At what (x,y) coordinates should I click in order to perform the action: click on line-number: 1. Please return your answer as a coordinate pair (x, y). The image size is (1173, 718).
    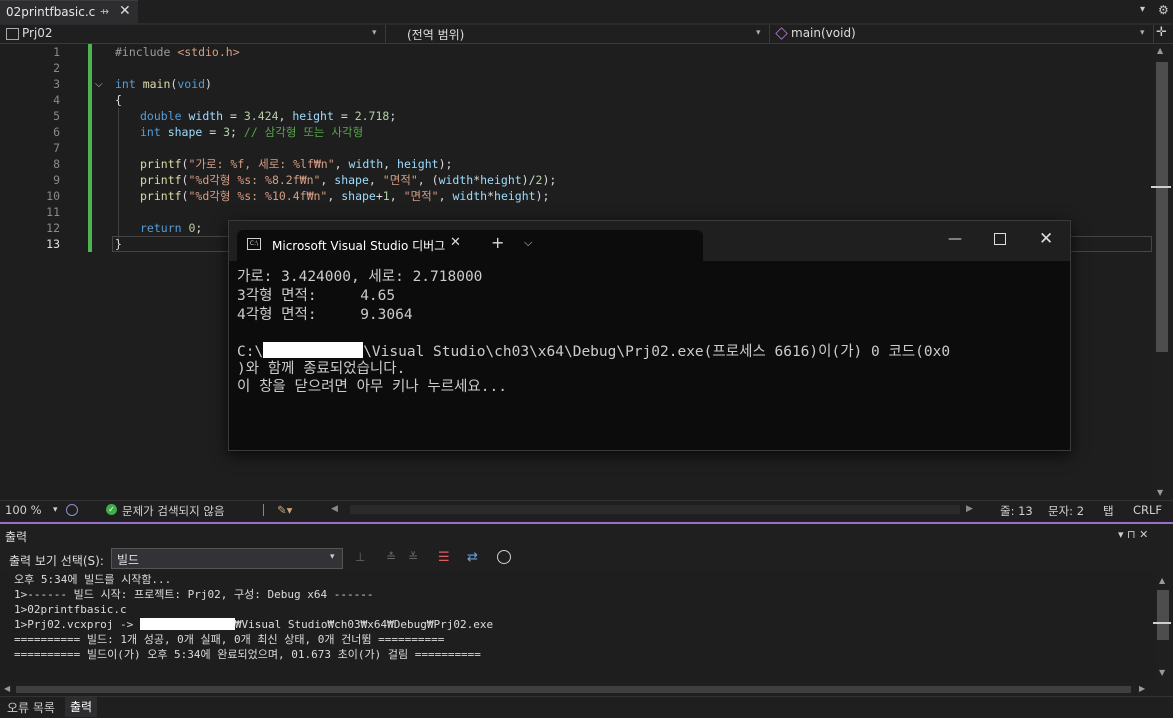
    Looking at the image, I should click on (56, 52).